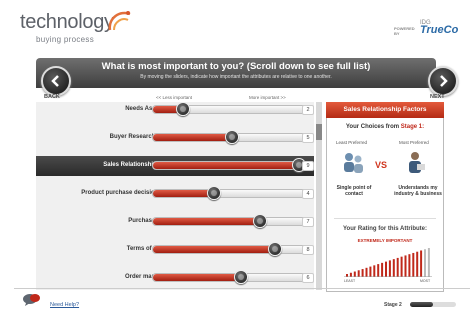 This screenshot has width=470, height=313. I want to click on back-button, so click(56, 81).